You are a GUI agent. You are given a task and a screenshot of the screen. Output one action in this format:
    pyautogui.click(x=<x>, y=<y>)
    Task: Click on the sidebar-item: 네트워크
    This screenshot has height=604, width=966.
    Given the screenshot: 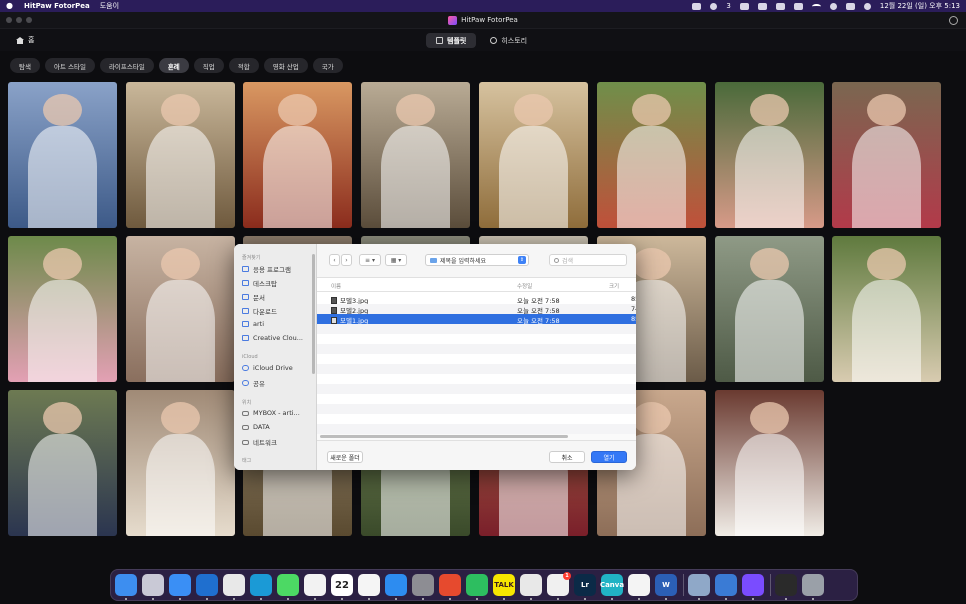 What is the action you would take?
    pyautogui.click(x=259, y=442)
    